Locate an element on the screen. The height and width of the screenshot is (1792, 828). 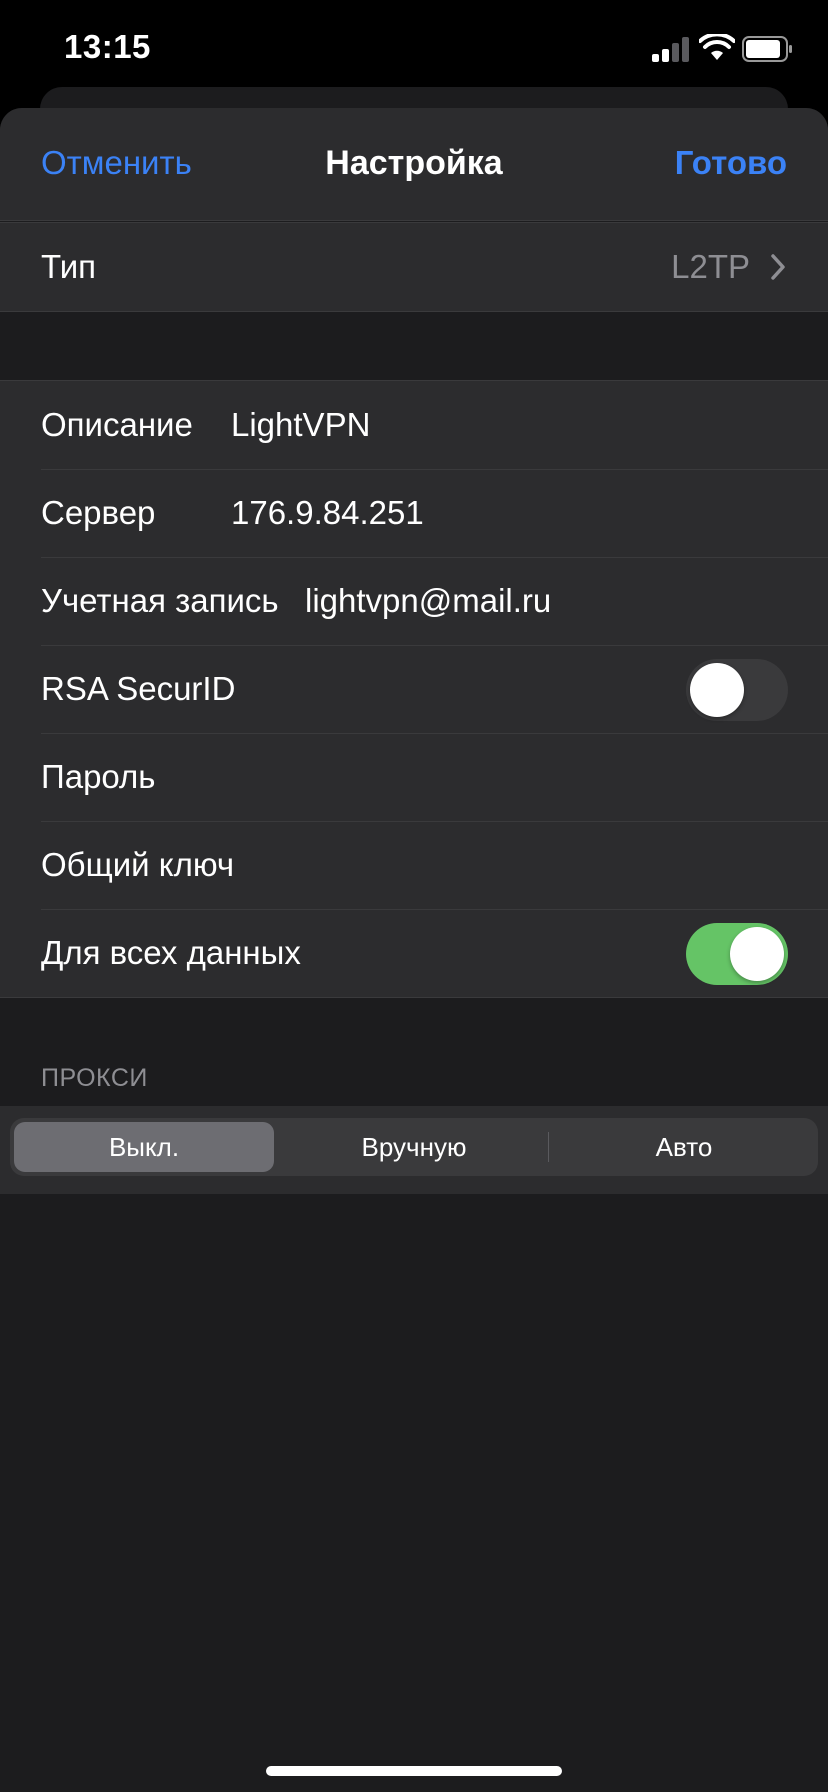
proxy-option-auto: Авто is located at coordinates (684, 1147).